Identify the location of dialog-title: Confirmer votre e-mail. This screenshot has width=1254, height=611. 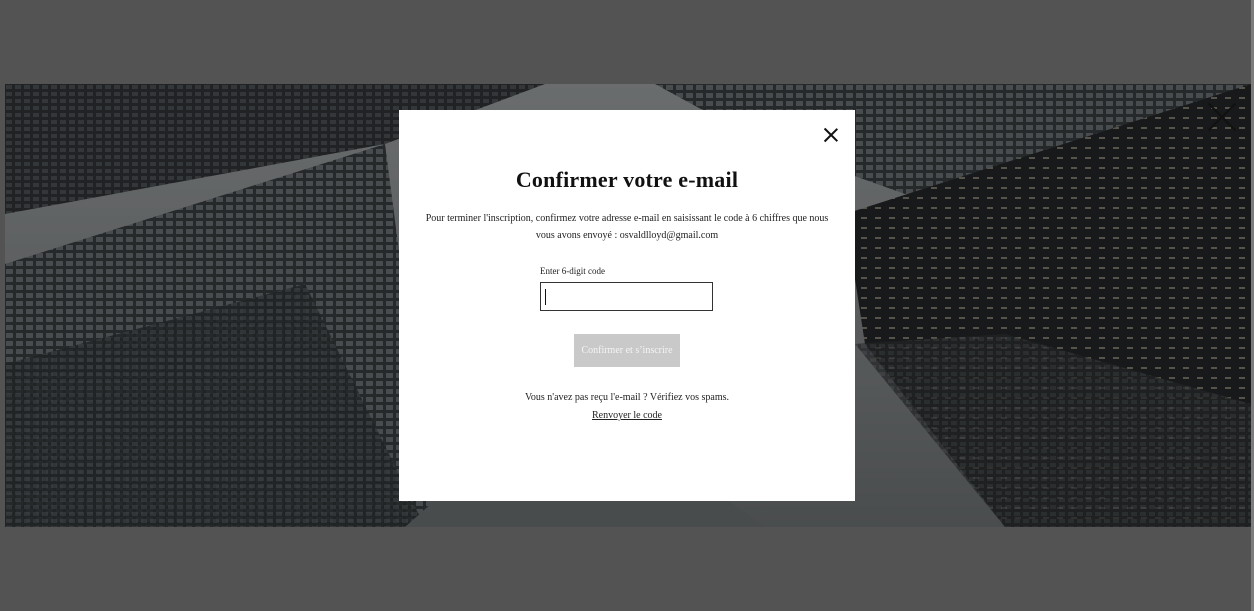
(627, 179).